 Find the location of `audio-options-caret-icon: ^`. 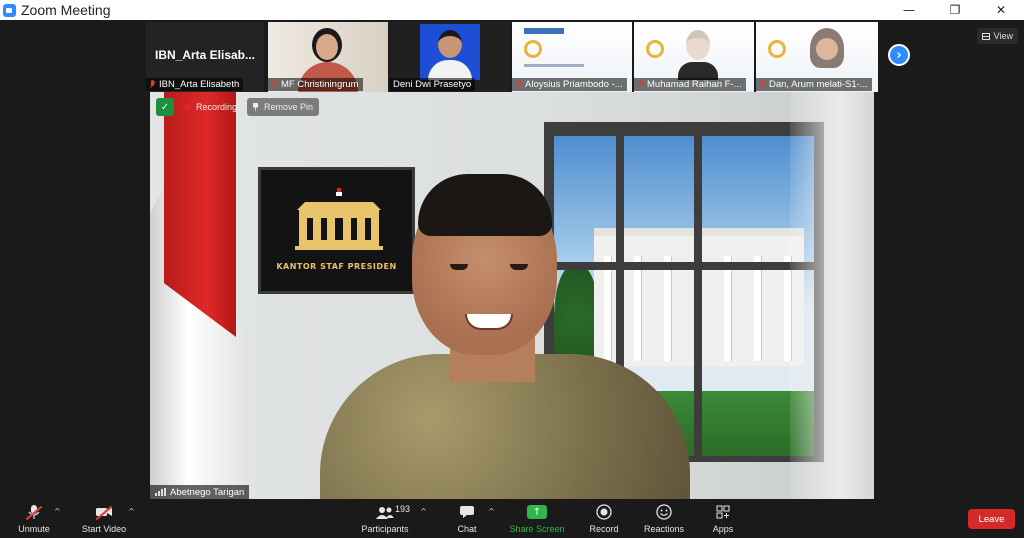

audio-options-caret-icon: ^ is located at coordinates (57, 511).